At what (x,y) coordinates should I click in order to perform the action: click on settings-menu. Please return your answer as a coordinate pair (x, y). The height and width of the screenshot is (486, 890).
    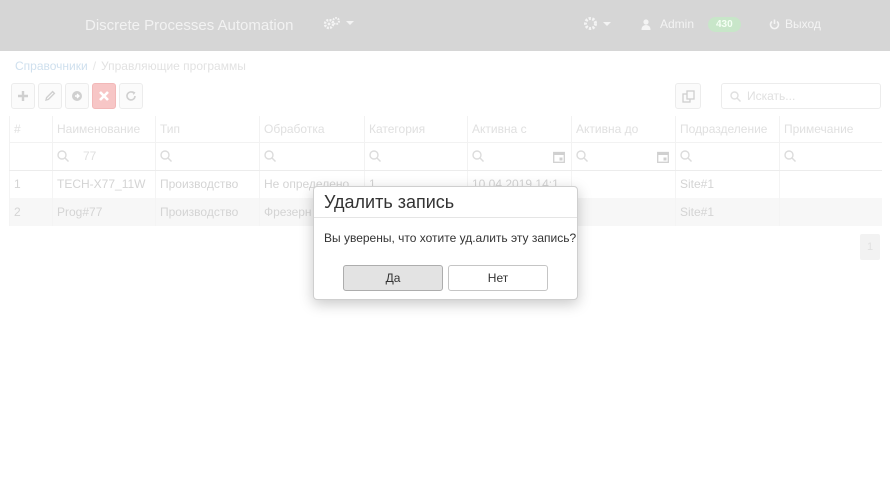
    Looking at the image, I should click on (597, 23).